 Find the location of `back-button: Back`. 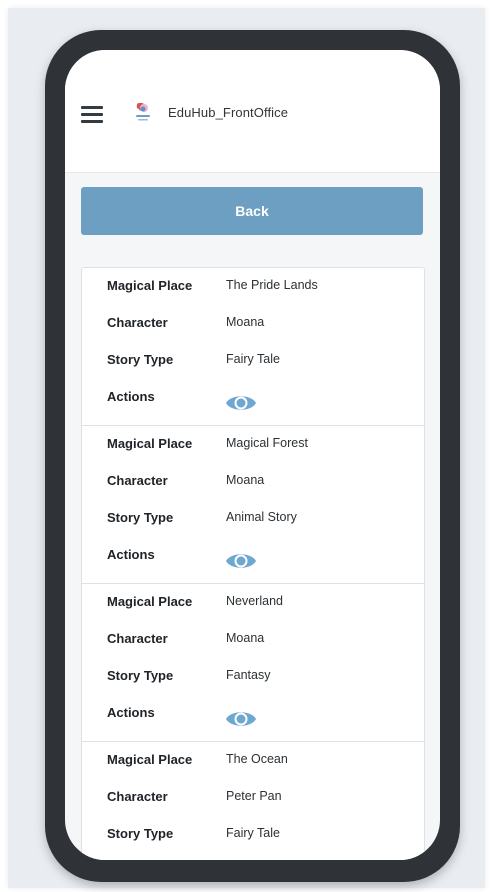

back-button: Back is located at coordinates (252, 211).